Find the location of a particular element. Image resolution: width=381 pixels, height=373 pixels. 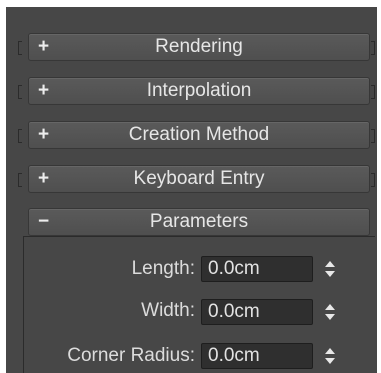

width-spinner is located at coordinates (330, 312).